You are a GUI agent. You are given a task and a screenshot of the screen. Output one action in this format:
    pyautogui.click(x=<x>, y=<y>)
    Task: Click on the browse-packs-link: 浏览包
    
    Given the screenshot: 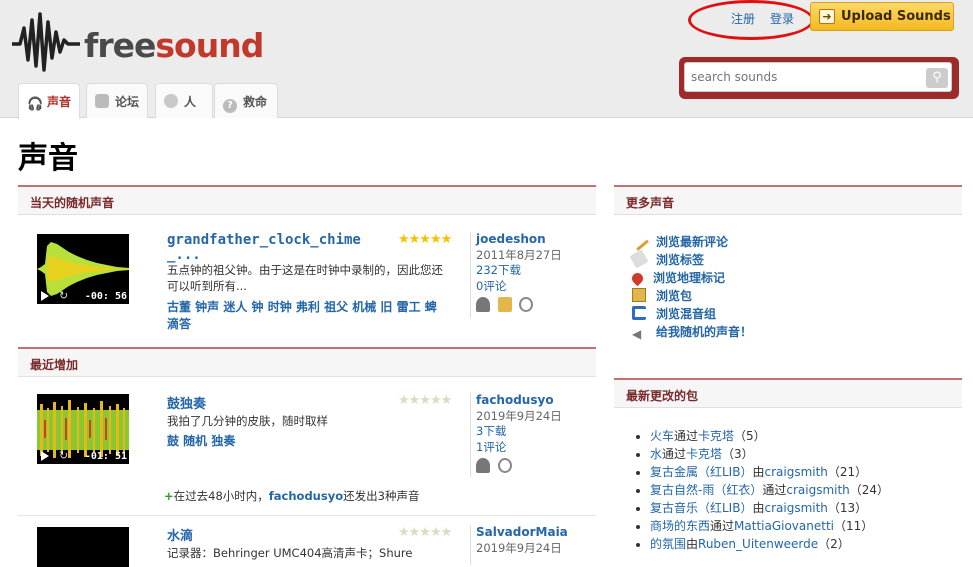 What is the action you would take?
    pyautogui.click(x=692, y=296)
    